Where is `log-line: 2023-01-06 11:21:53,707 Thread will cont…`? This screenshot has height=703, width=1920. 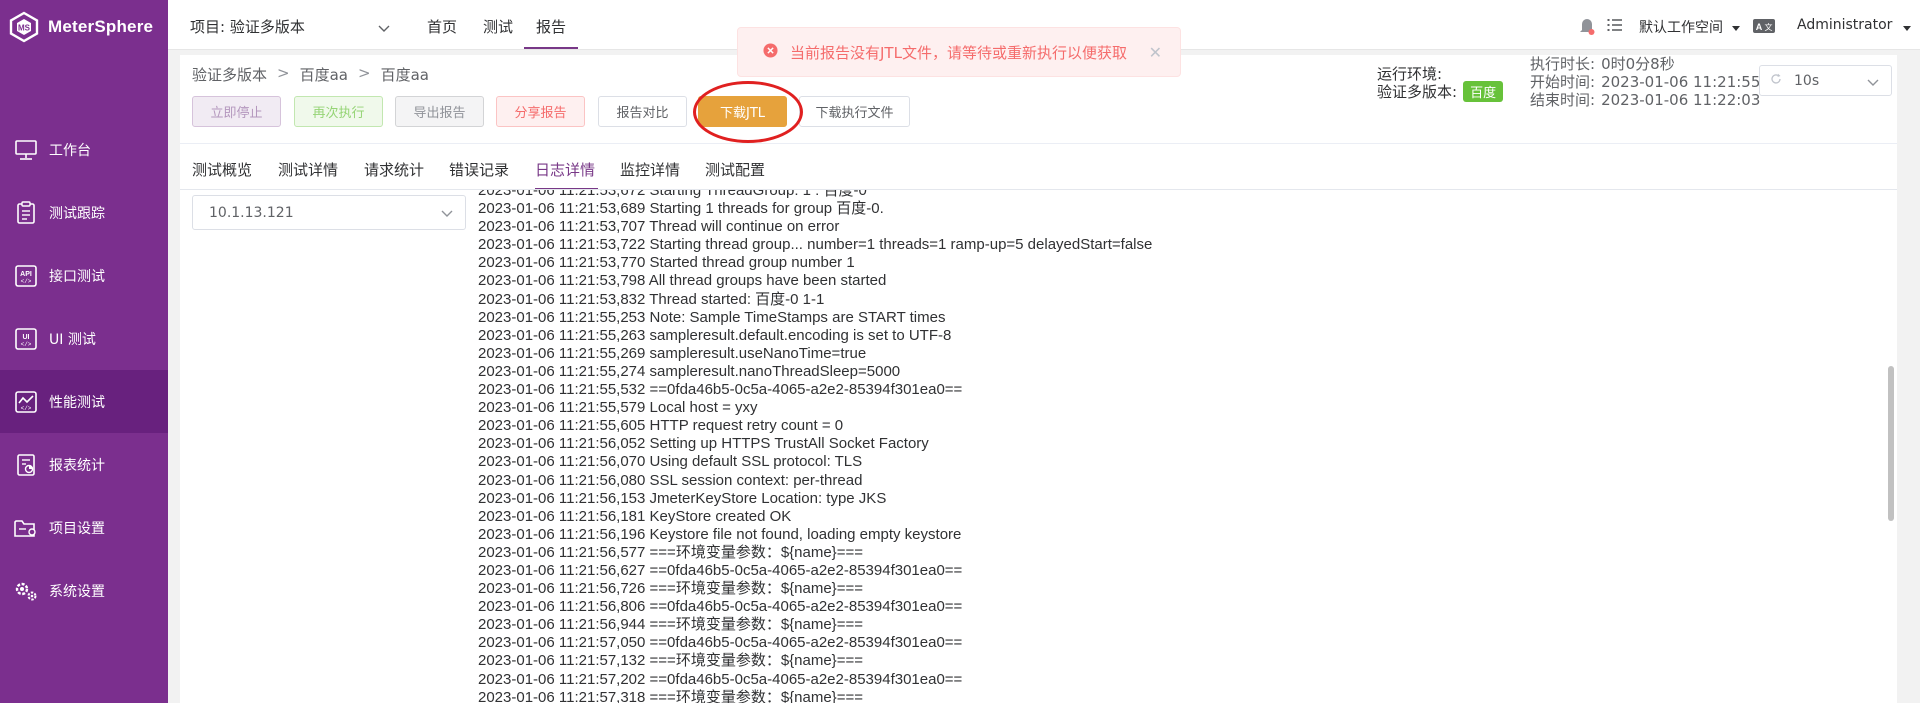 log-line: 2023-01-06 11:21:53,707 Thread will cont… is located at coordinates (659, 227).